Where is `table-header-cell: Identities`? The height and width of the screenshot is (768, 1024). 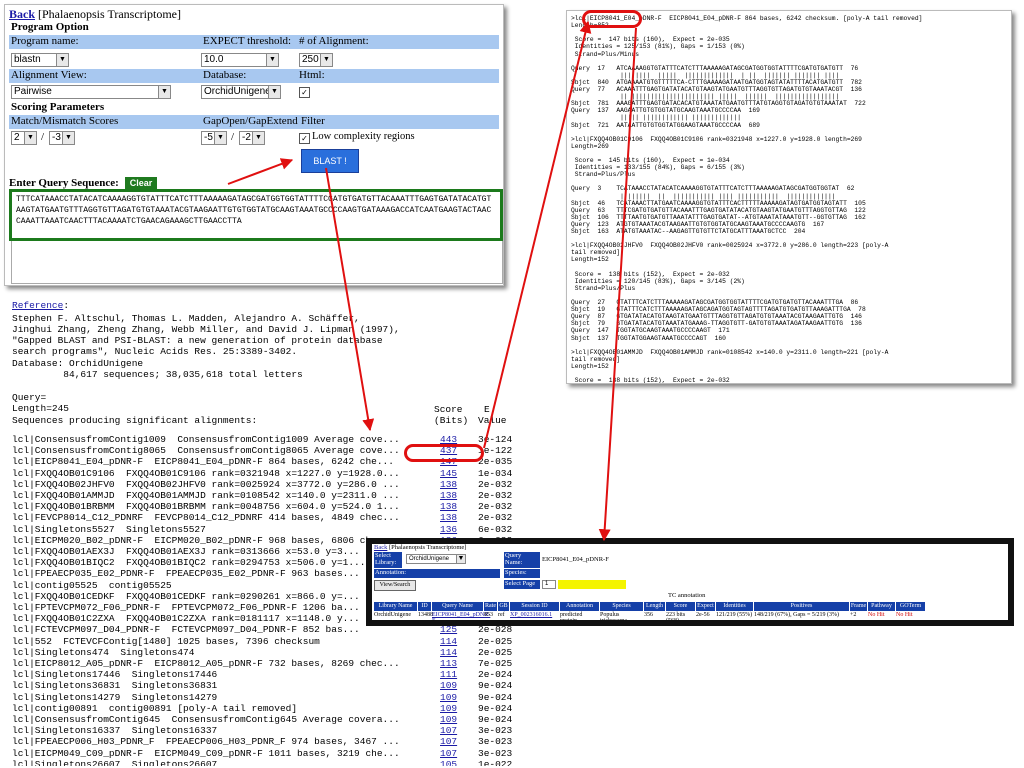 table-header-cell: Identities is located at coordinates (734, 606).